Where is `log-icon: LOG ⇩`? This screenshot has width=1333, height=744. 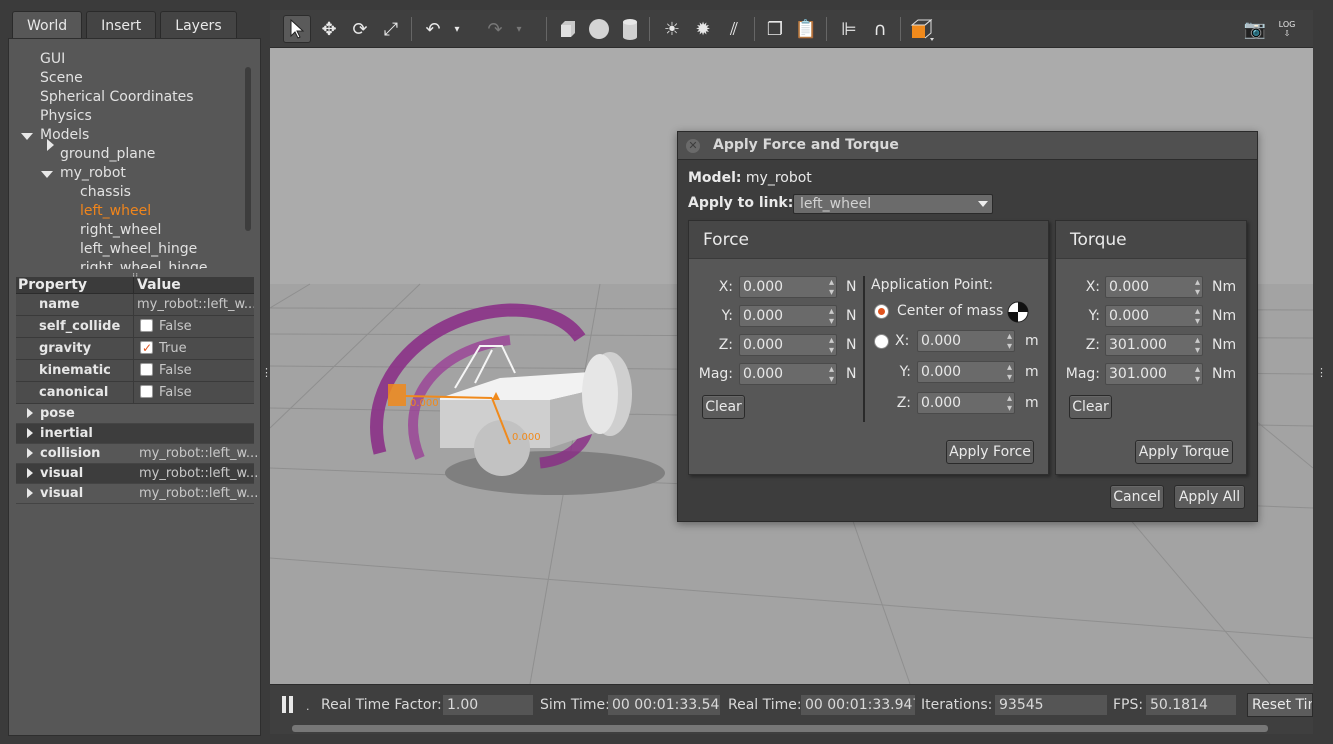 log-icon: LOG ⇩ is located at coordinates (1287, 29).